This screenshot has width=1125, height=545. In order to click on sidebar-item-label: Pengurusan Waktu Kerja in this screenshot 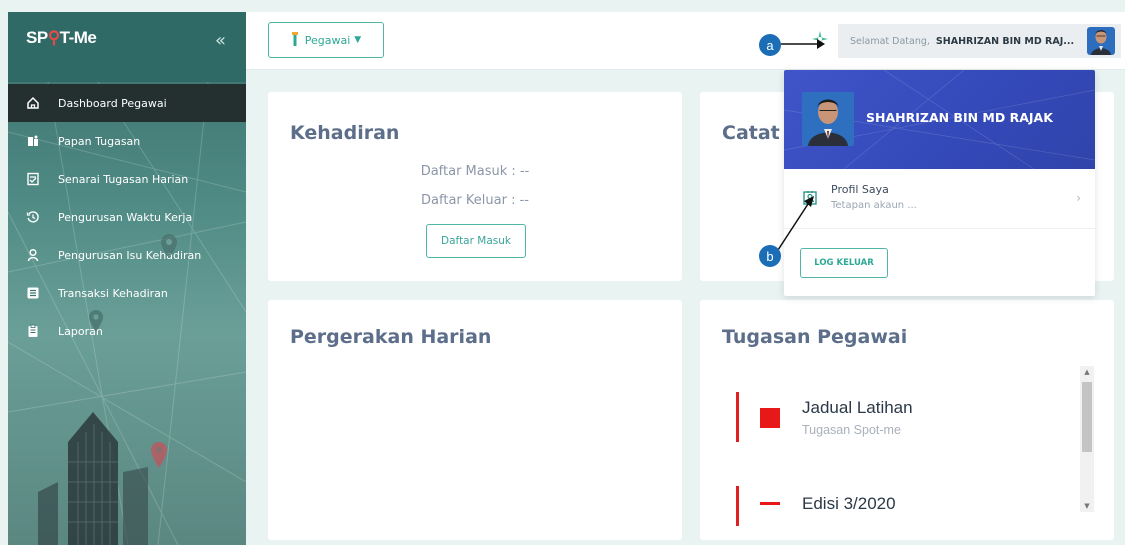, I will do `click(125, 217)`.